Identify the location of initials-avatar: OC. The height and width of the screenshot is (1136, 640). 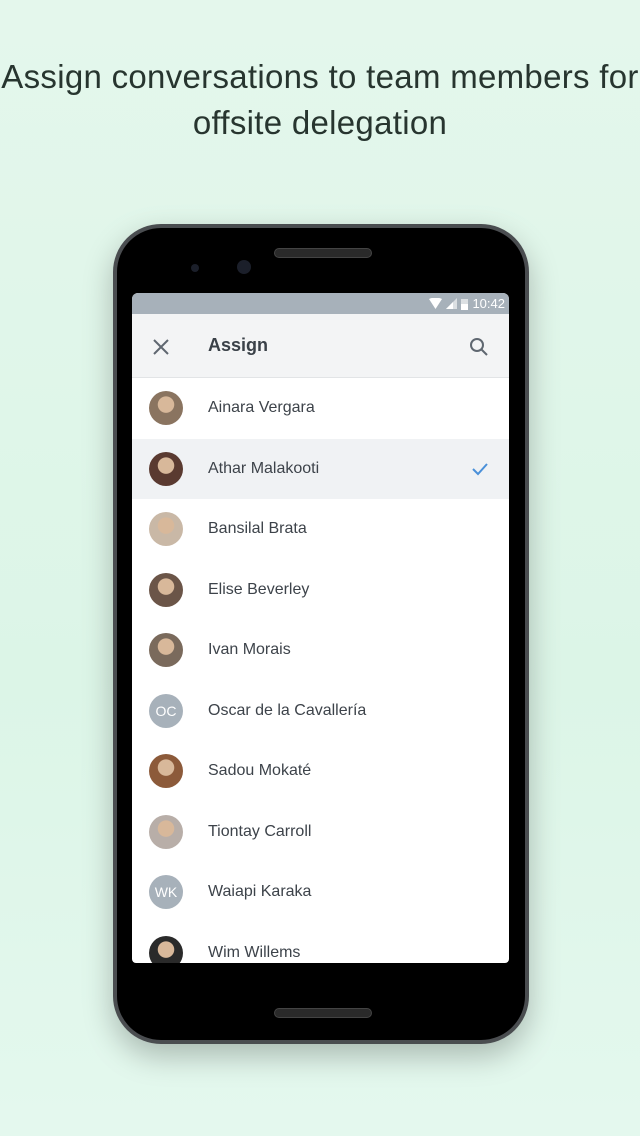
(166, 710).